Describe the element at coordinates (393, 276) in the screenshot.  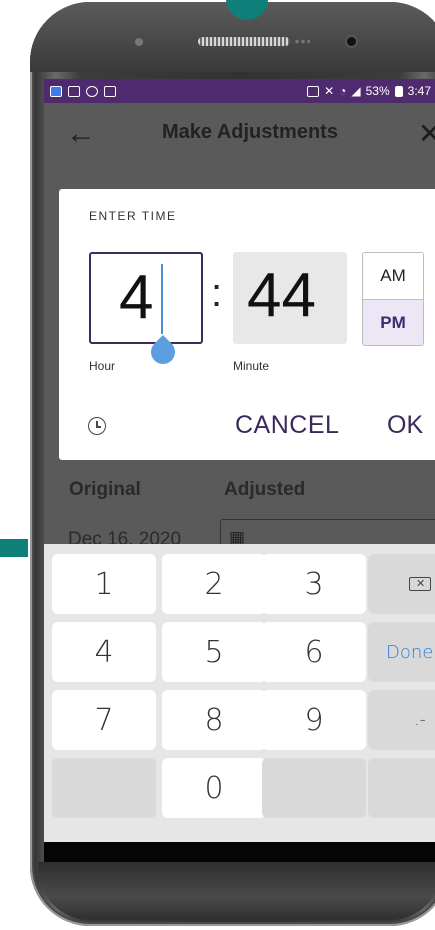
I see `am-button: AM` at that location.